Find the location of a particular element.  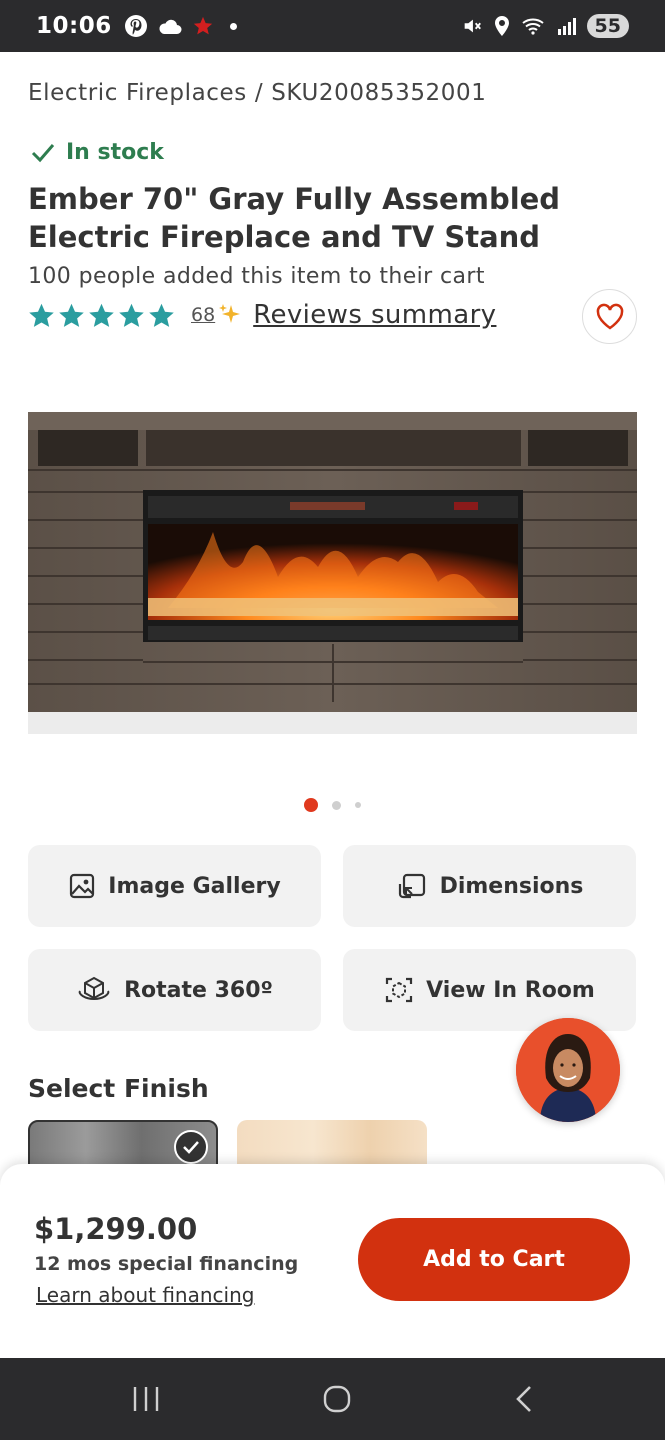

stock-status: In stock is located at coordinates (97, 152).